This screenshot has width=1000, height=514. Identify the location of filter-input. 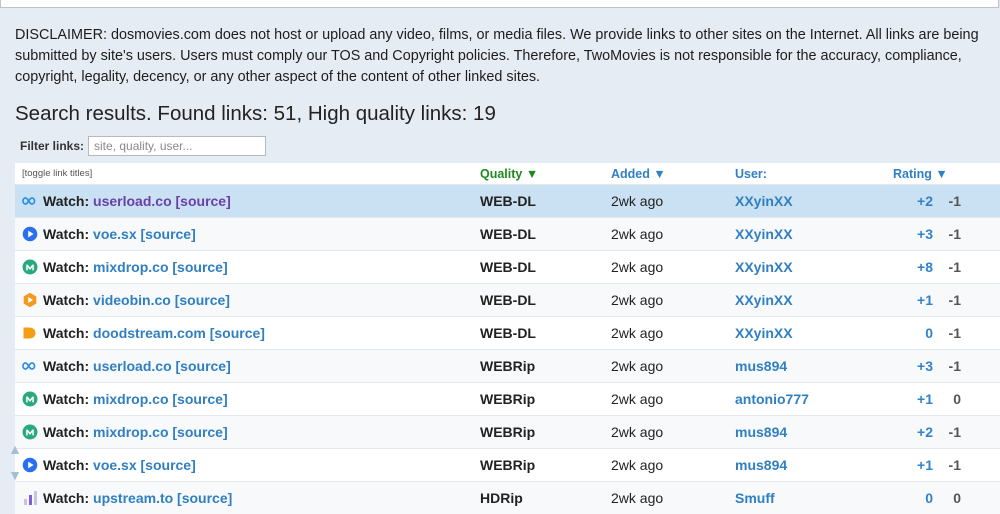
(177, 146).